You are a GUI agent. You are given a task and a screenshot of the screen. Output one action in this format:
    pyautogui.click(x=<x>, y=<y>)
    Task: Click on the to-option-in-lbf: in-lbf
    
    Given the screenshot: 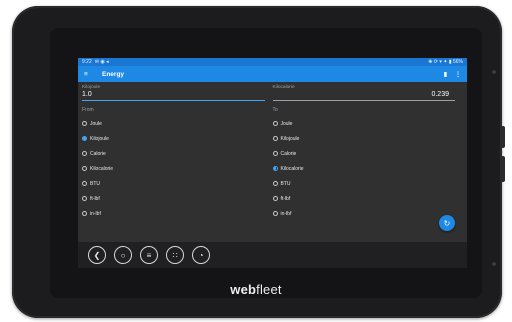 What is the action you would take?
    pyautogui.click(x=368, y=213)
    